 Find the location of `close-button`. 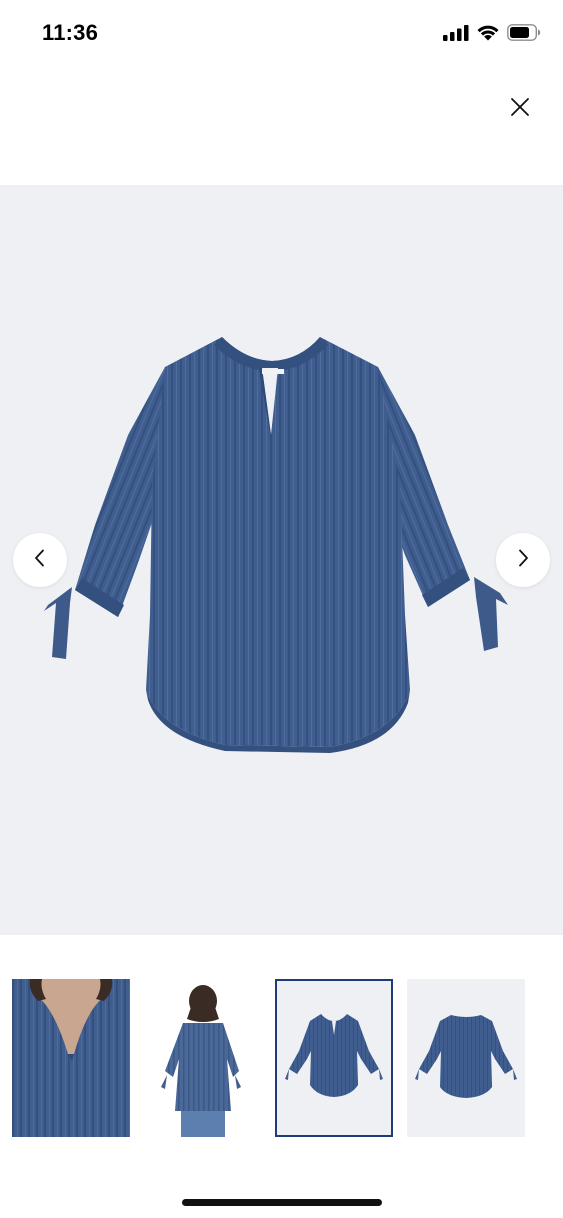

close-button is located at coordinates (520, 109).